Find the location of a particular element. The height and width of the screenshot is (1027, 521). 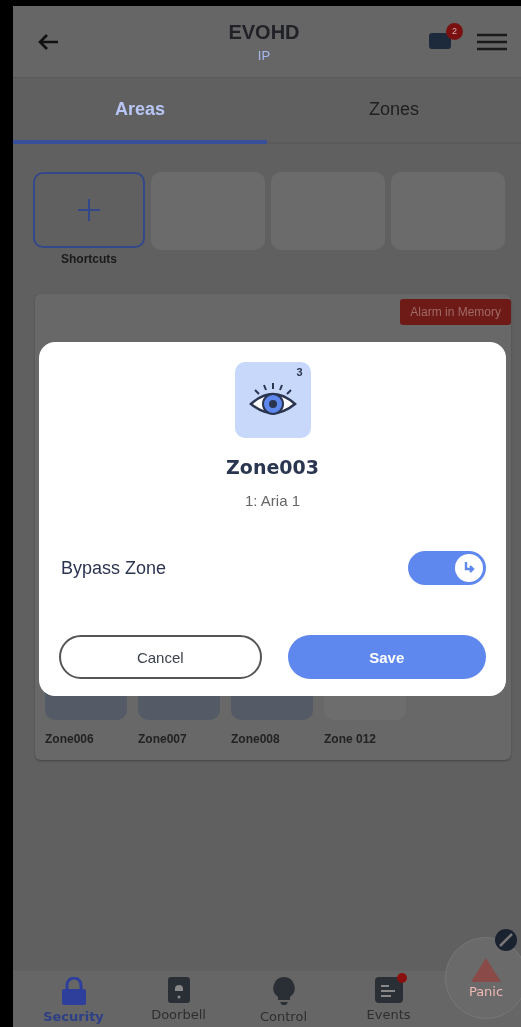

bulb-icon is located at coordinates (283, 991).